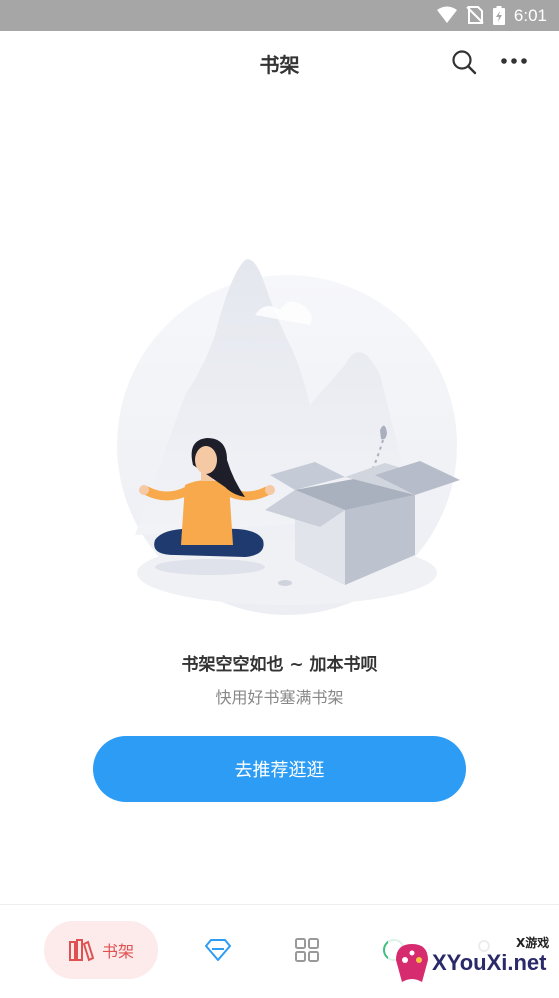 The height and width of the screenshot is (998, 559). I want to click on empty-state-subtitle: 快用好书塞满书架, so click(279, 697).